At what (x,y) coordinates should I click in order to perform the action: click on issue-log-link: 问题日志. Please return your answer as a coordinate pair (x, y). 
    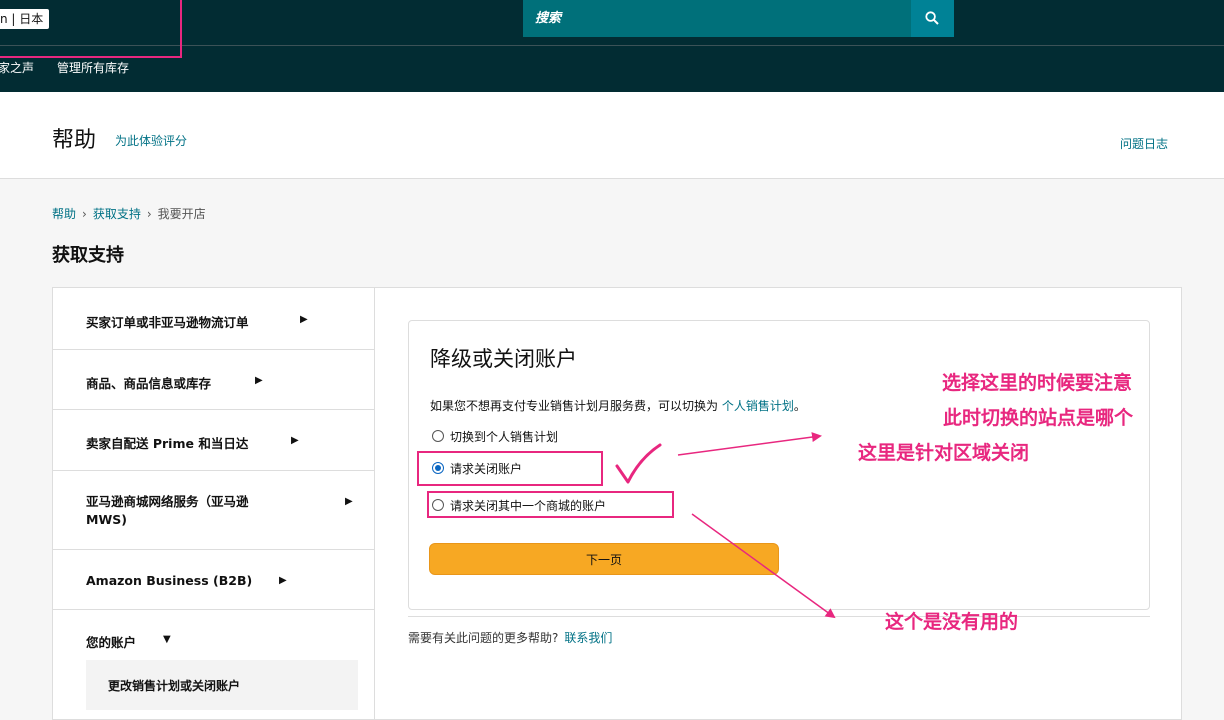
    Looking at the image, I should click on (1144, 143).